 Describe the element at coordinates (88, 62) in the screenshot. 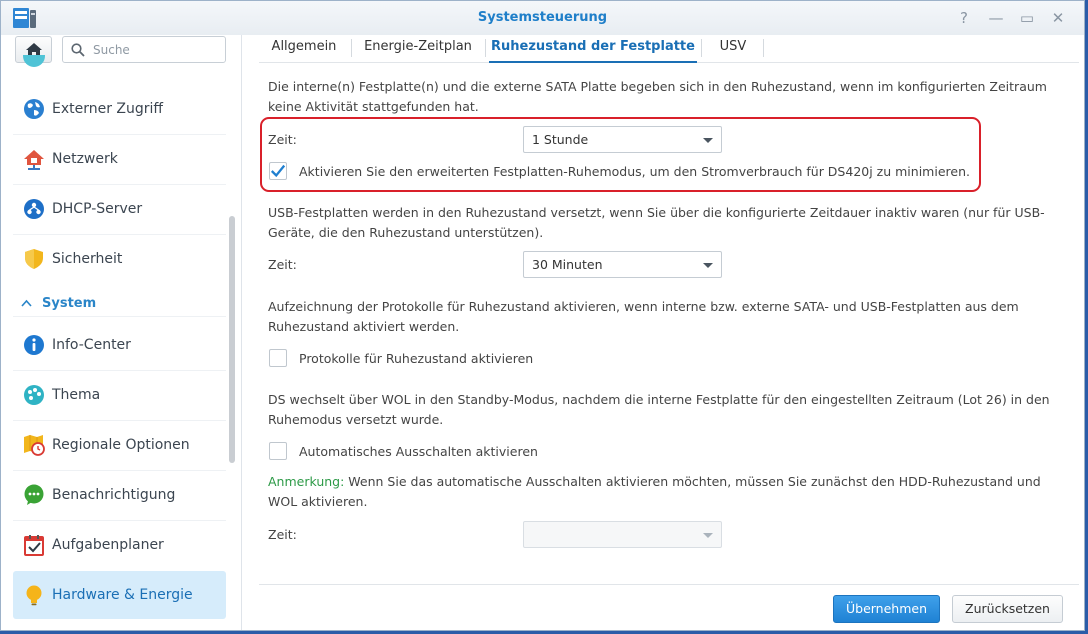

I see `sidebar-item-partial` at that location.